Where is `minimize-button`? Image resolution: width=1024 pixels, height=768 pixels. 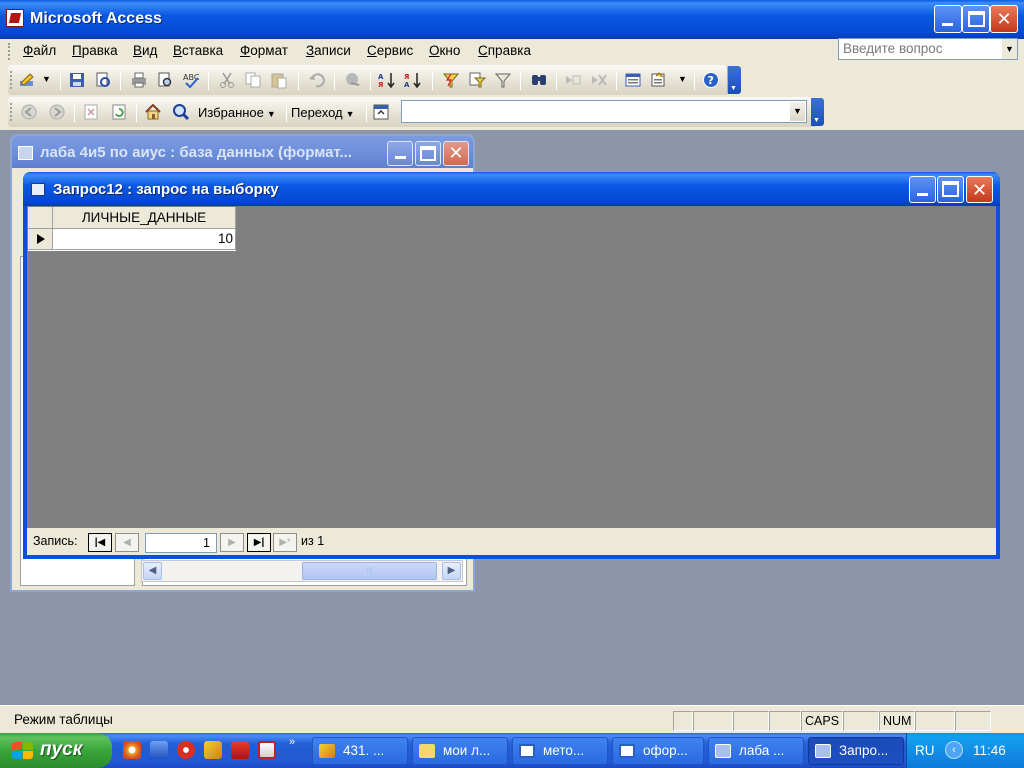
minimize-button is located at coordinates (948, 19).